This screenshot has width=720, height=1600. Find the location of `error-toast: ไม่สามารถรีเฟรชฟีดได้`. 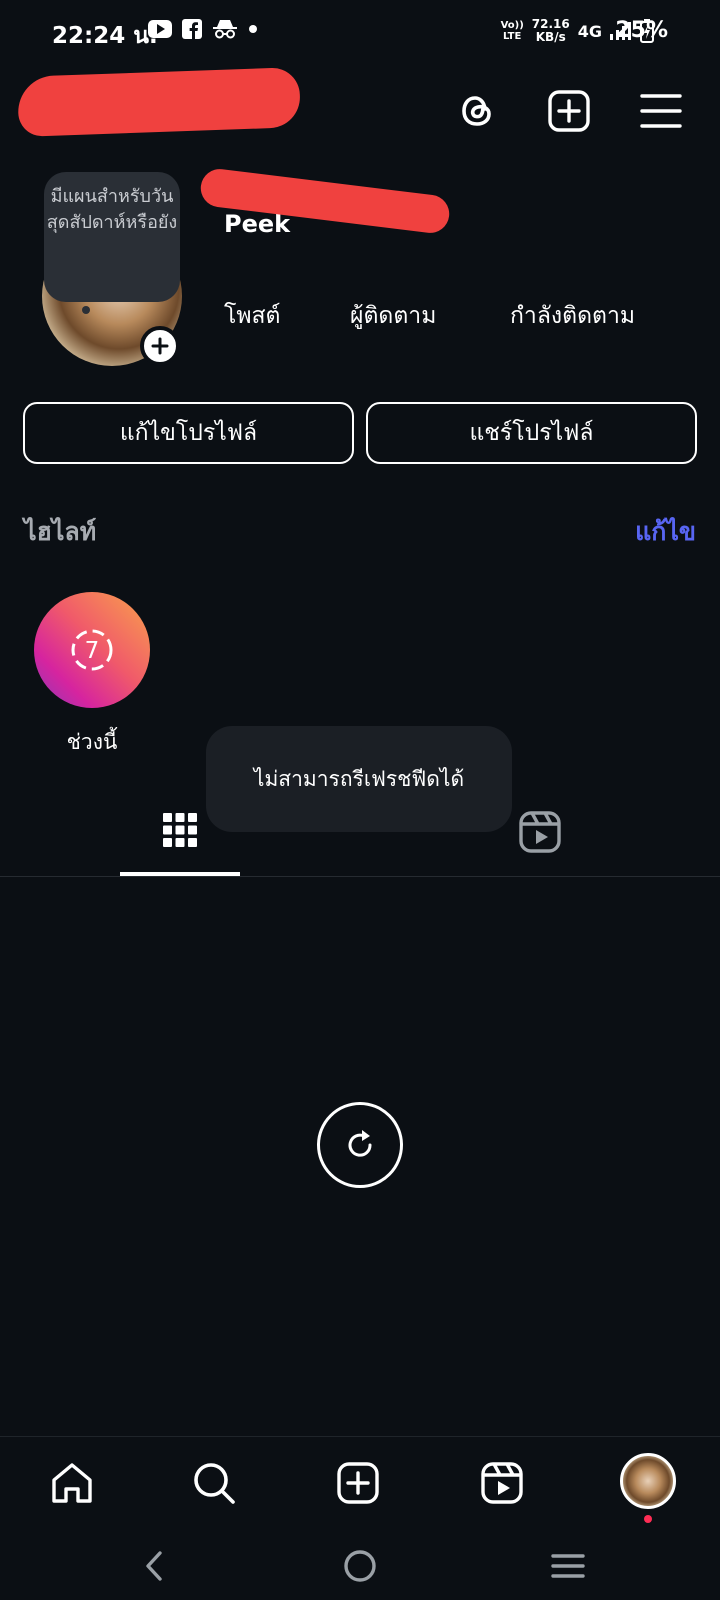

error-toast: ไม่สามารถรีเฟรชฟีดได้ is located at coordinates (359, 779).